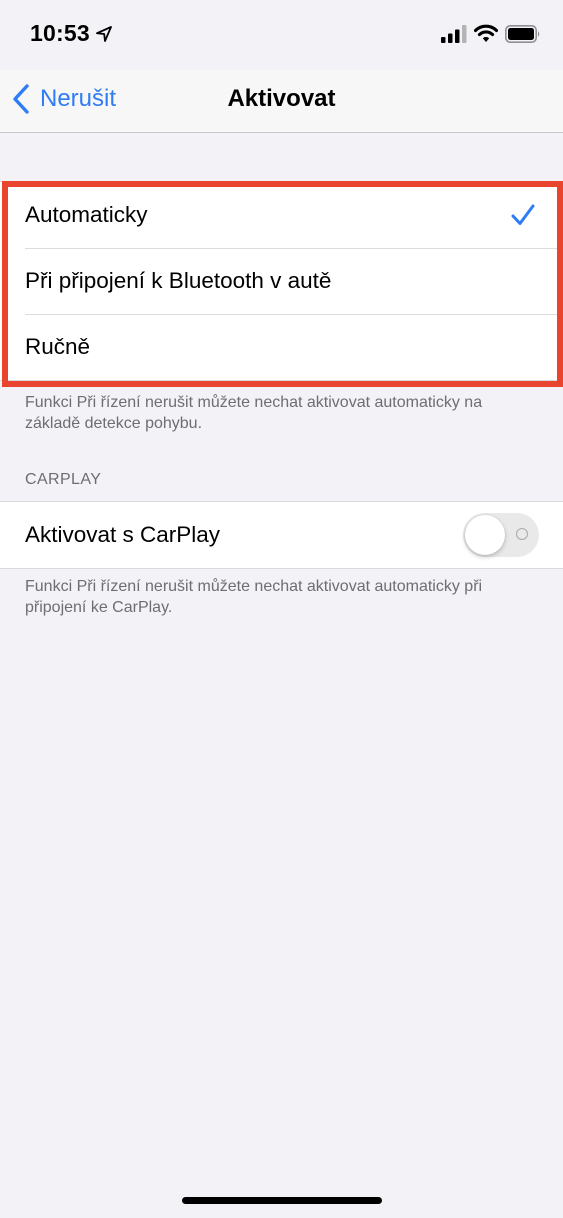 The height and width of the screenshot is (1218, 563). Describe the element at coordinates (60, 33) in the screenshot. I see `status-time: 10:53` at that location.